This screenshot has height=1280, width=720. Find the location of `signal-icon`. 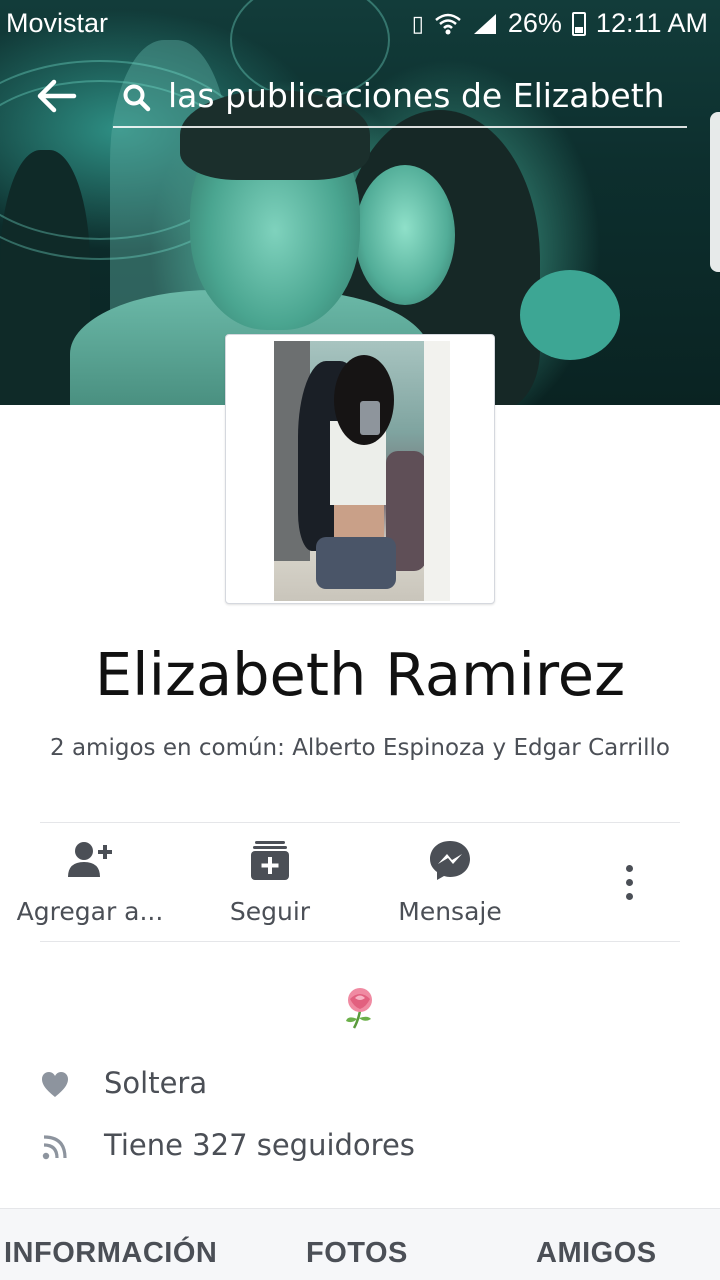

signal-icon is located at coordinates (484, 23).